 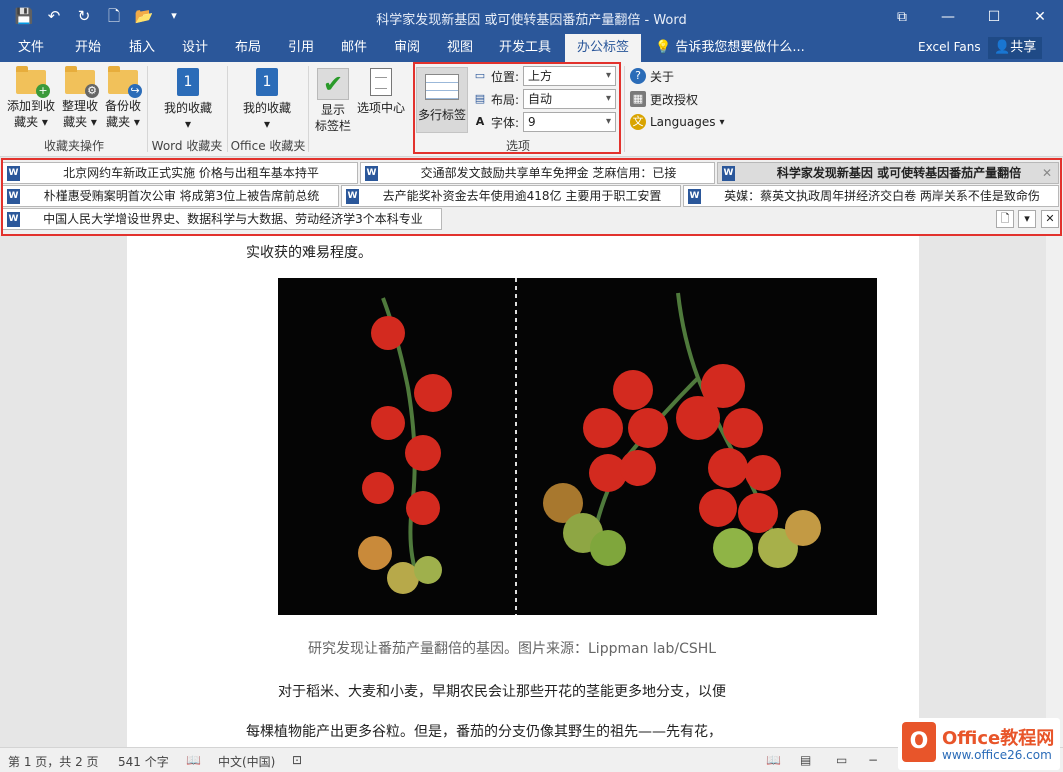 What do you see at coordinates (537, 173) in the screenshot?
I see `doc-tab: W 交通部发文鼓励共享单车免押金 芝麻信用：已接` at bounding box center [537, 173].